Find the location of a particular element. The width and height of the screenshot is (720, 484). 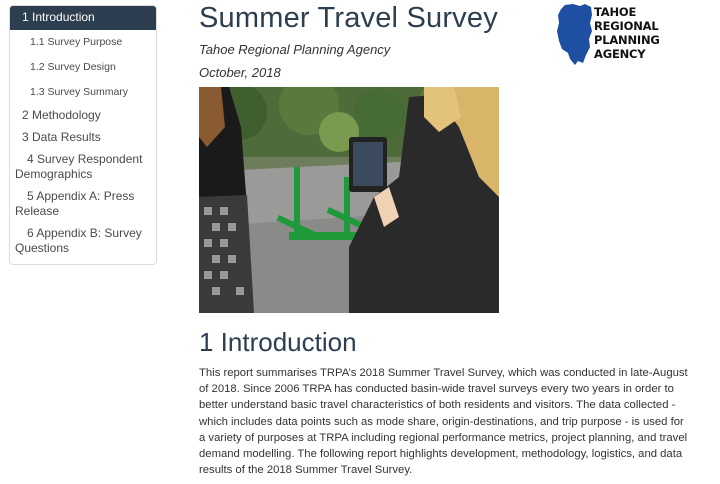

toc-item-survey-design: 1.2 Survey Design is located at coordinates (83, 67).